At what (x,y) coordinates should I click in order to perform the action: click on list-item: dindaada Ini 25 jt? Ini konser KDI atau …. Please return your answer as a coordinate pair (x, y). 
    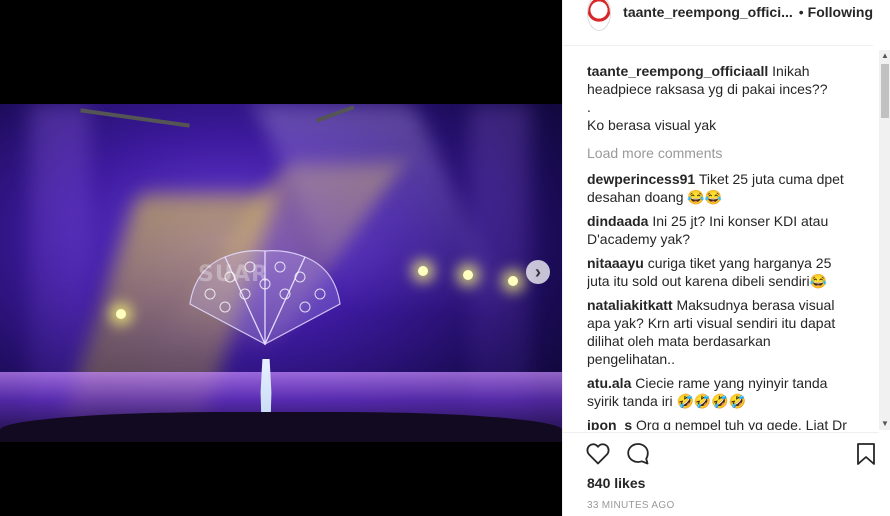
    Looking at the image, I should click on (722, 230).